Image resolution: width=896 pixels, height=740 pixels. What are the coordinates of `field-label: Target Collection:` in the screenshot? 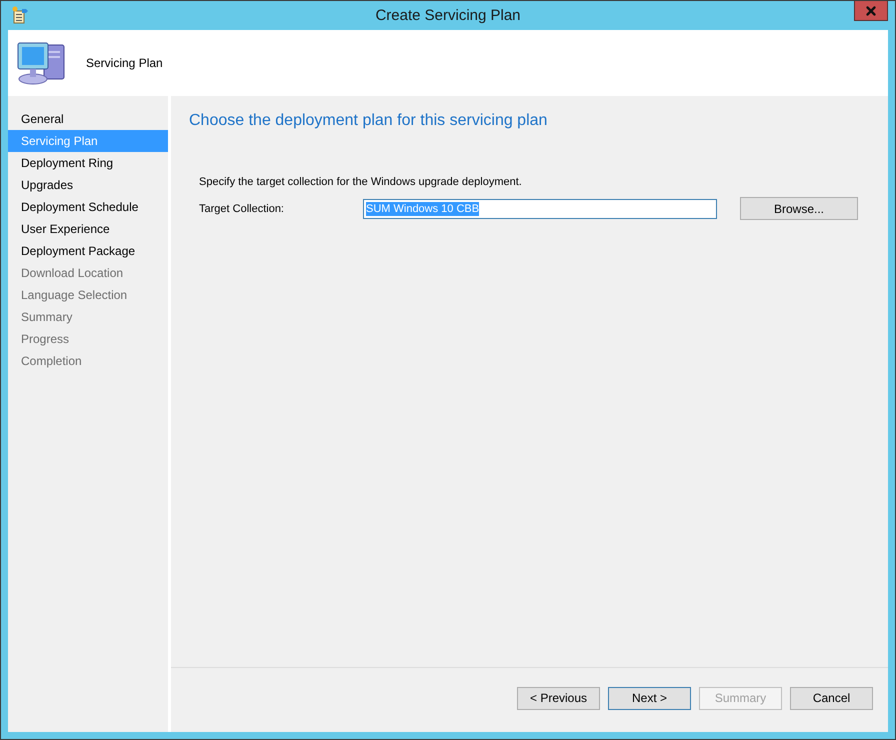 It's located at (242, 208).